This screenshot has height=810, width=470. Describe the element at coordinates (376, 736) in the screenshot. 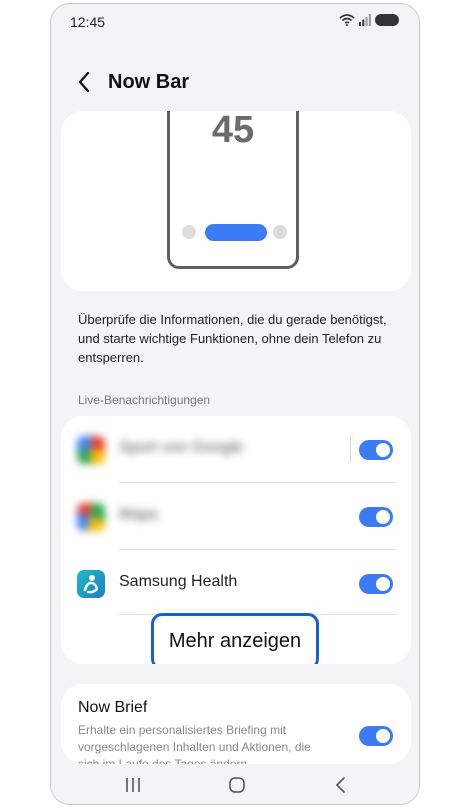

I see `now-brief-toggle` at that location.